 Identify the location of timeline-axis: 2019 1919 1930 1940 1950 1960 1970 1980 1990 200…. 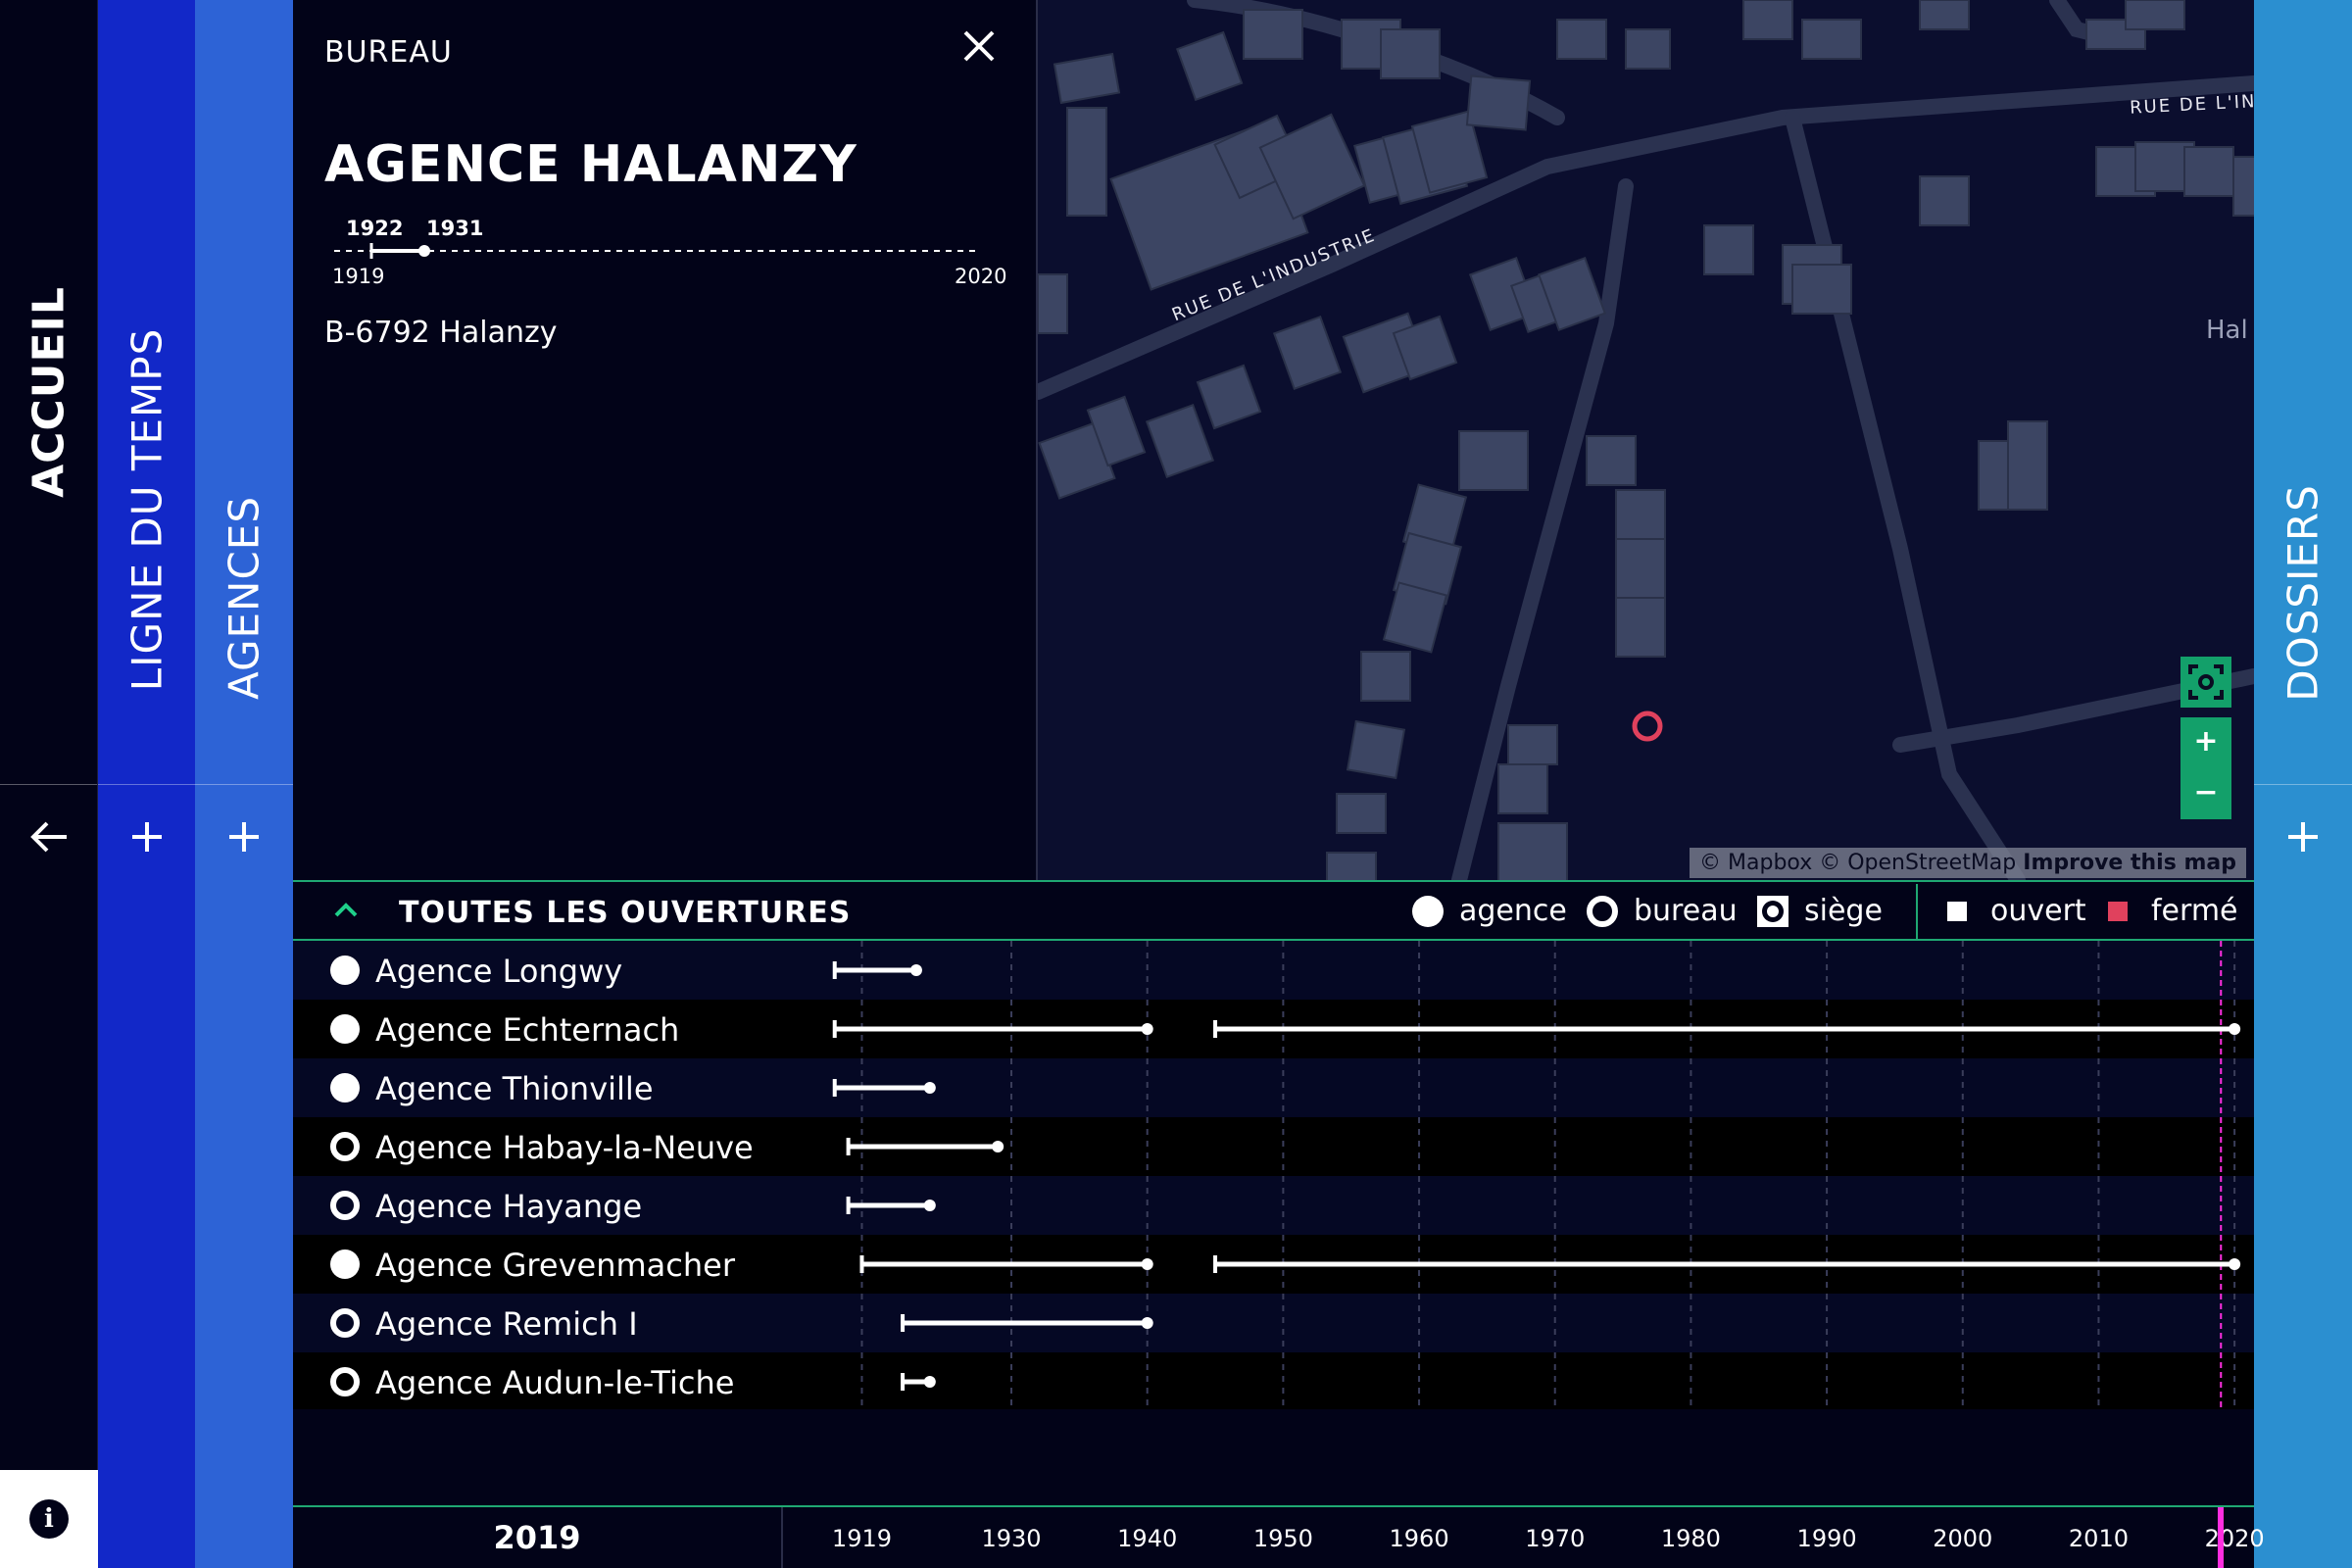
(1279, 1536).